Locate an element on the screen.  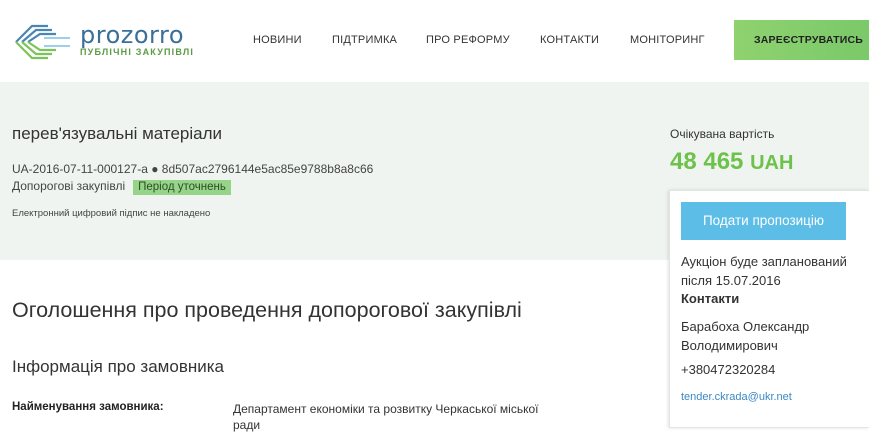
expected-value: 48 465 UAH is located at coordinates (731, 162).